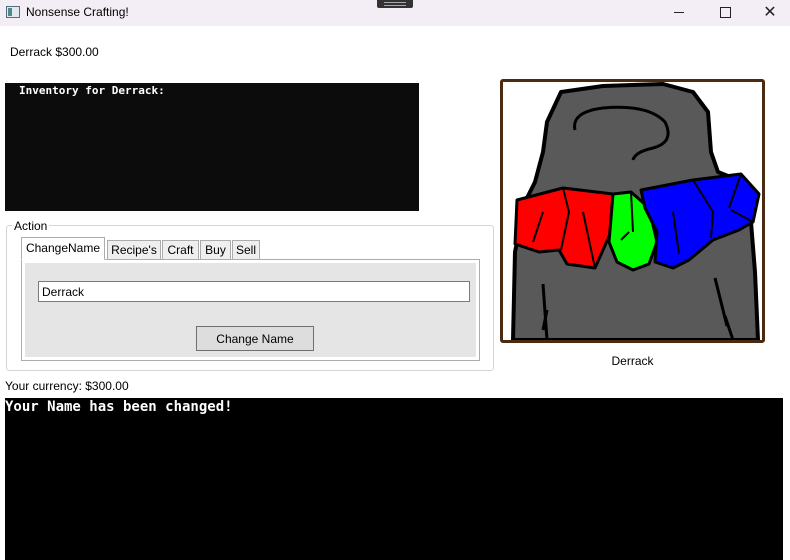 Image resolution: width=790 pixels, height=560 pixels. I want to click on tab-sell: Sell, so click(246, 250).